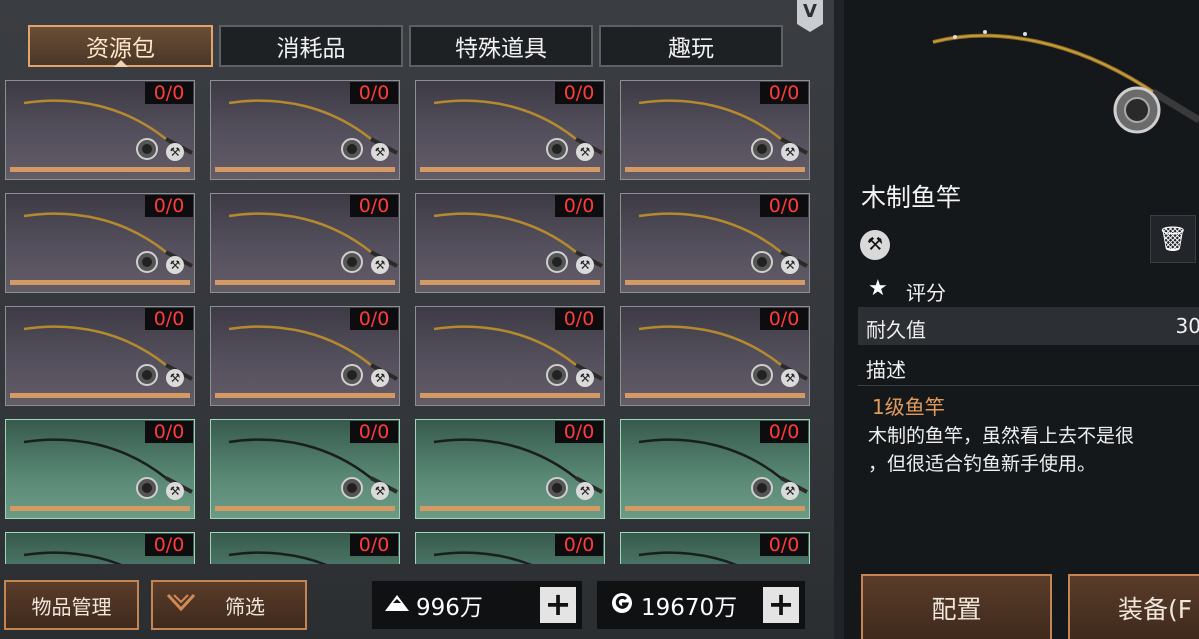 The height and width of the screenshot is (639, 1199). What do you see at coordinates (911, 197) in the screenshot?
I see `item-name: 木制鱼竿` at bounding box center [911, 197].